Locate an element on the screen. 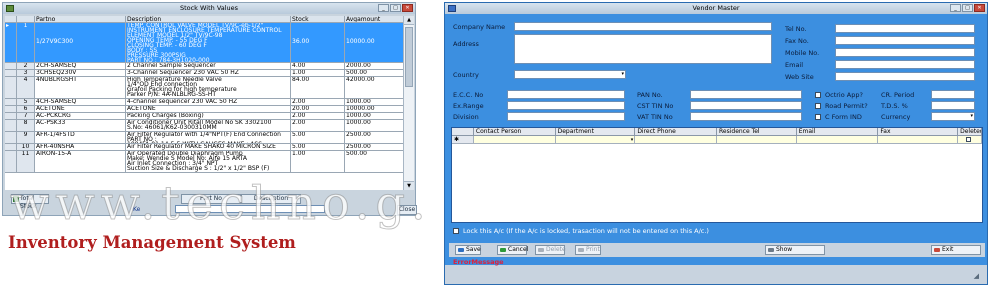 The width and height of the screenshot is (990, 287). email-field is located at coordinates (905, 64).